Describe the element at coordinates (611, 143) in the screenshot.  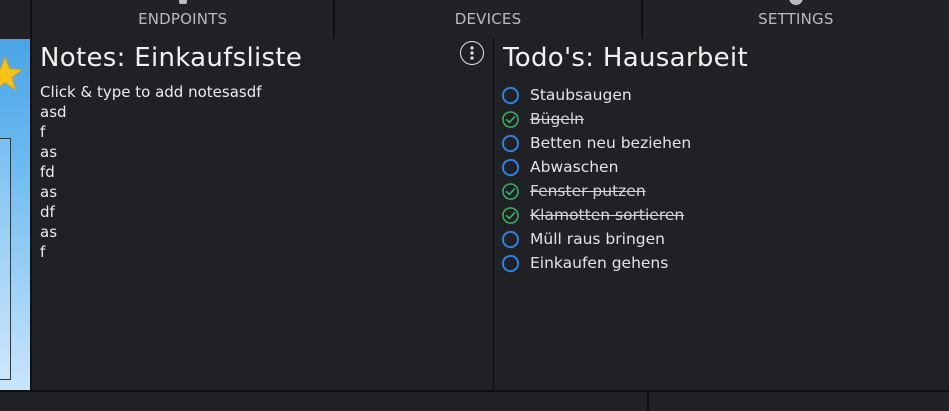
I see `todo-item-label: Betten neu beziehen` at that location.